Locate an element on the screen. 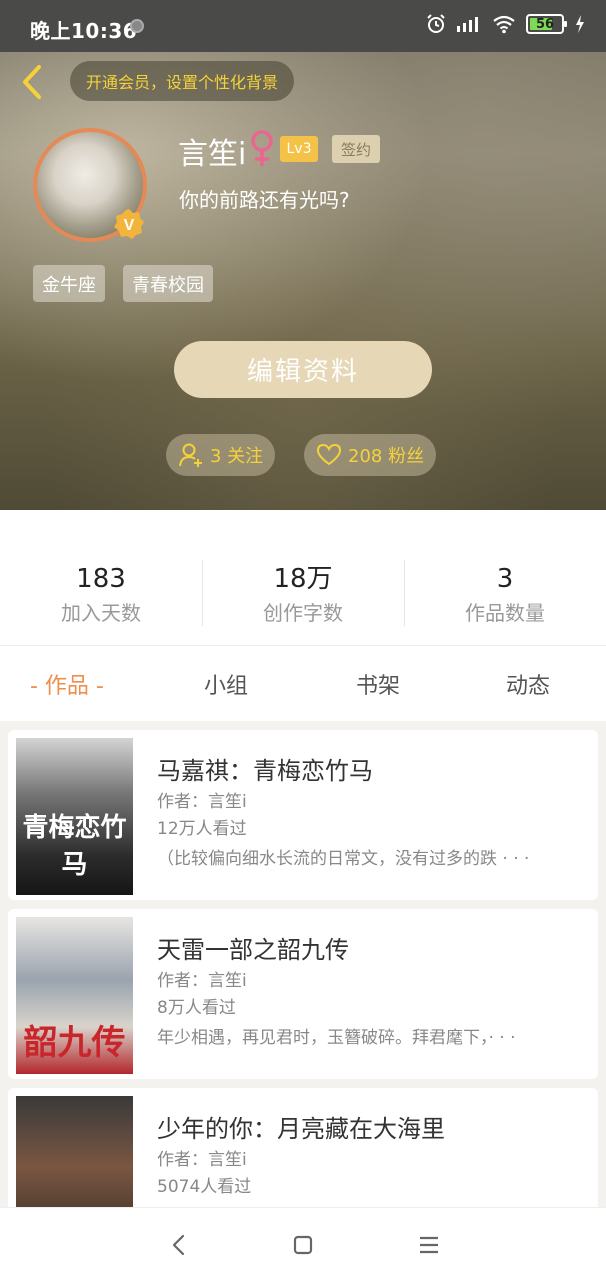 The width and height of the screenshot is (606, 1280). cover-title: 韶九传 is located at coordinates (74, 1043).